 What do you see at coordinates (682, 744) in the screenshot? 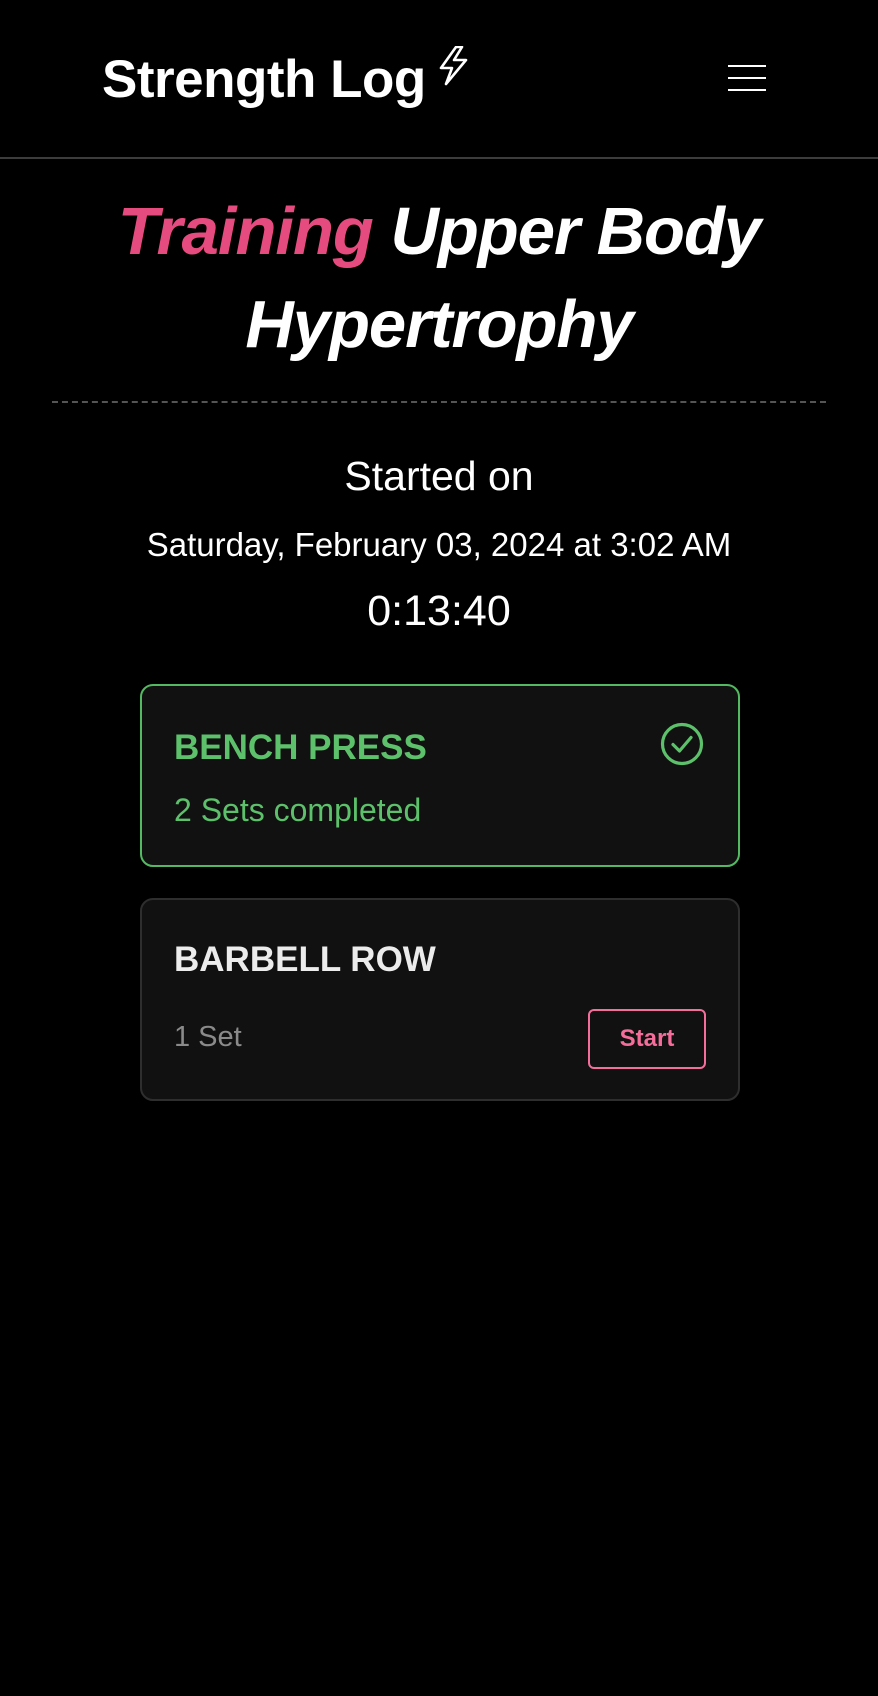
I see `check-circle-icon` at bounding box center [682, 744].